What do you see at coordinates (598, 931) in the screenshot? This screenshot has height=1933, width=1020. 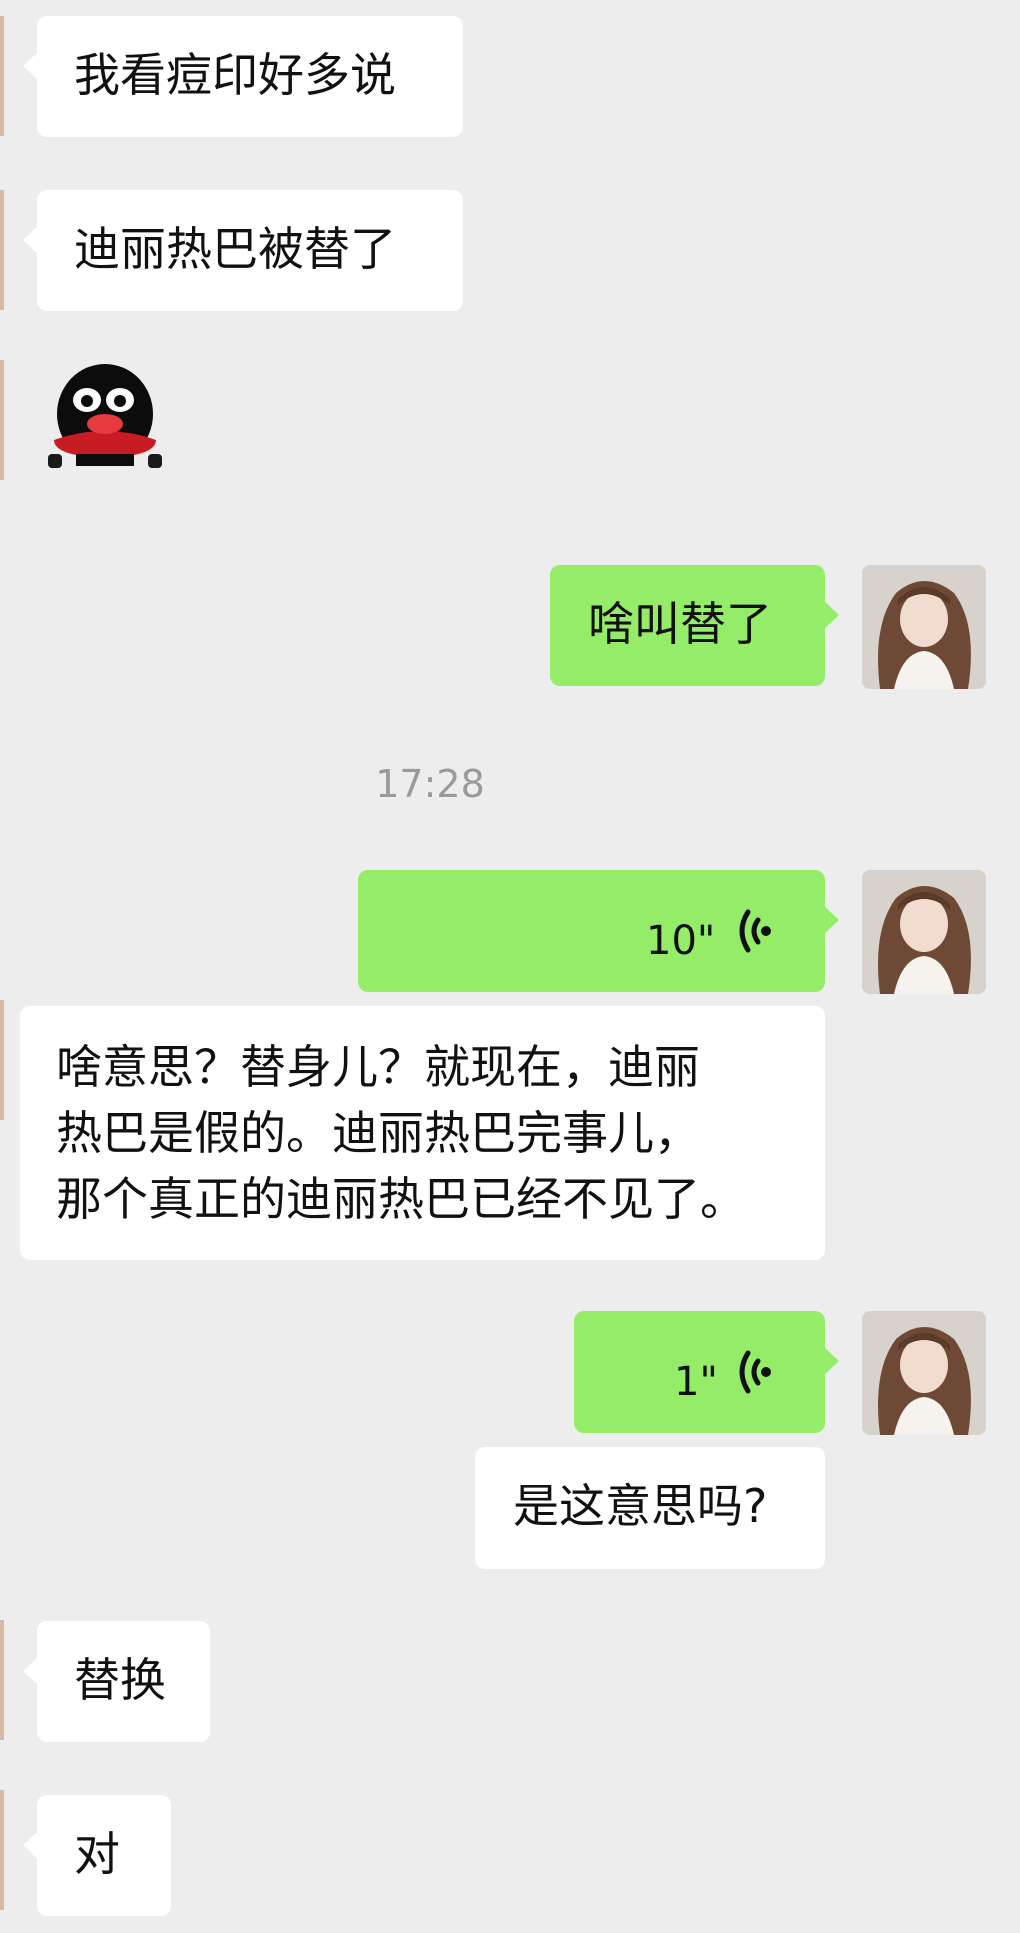 I see `outgoing-voice-message: 10"` at bounding box center [598, 931].